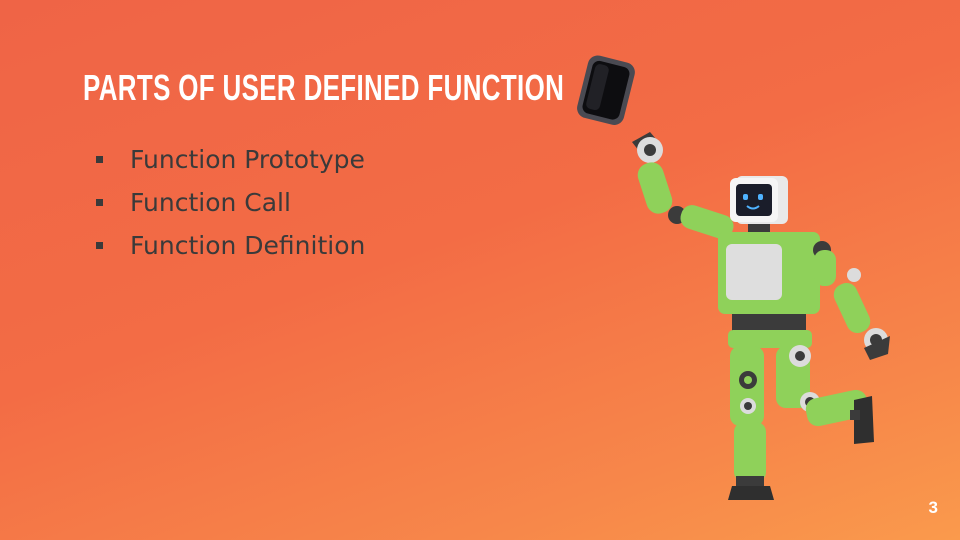 The height and width of the screenshot is (540, 960). Describe the element at coordinates (683, 185) in the screenshot. I see `raised-arm` at that location.